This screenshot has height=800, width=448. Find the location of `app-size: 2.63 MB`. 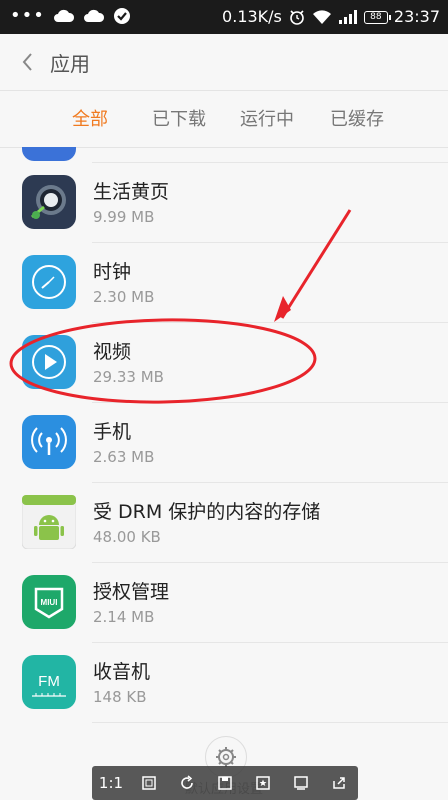

app-size: 2.63 MB is located at coordinates (124, 457).